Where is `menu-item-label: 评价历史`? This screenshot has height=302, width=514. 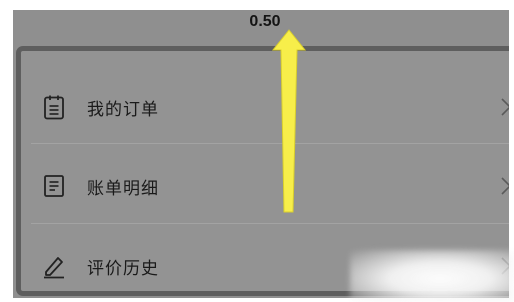
menu-item-label: 评价历史 is located at coordinates (123, 268).